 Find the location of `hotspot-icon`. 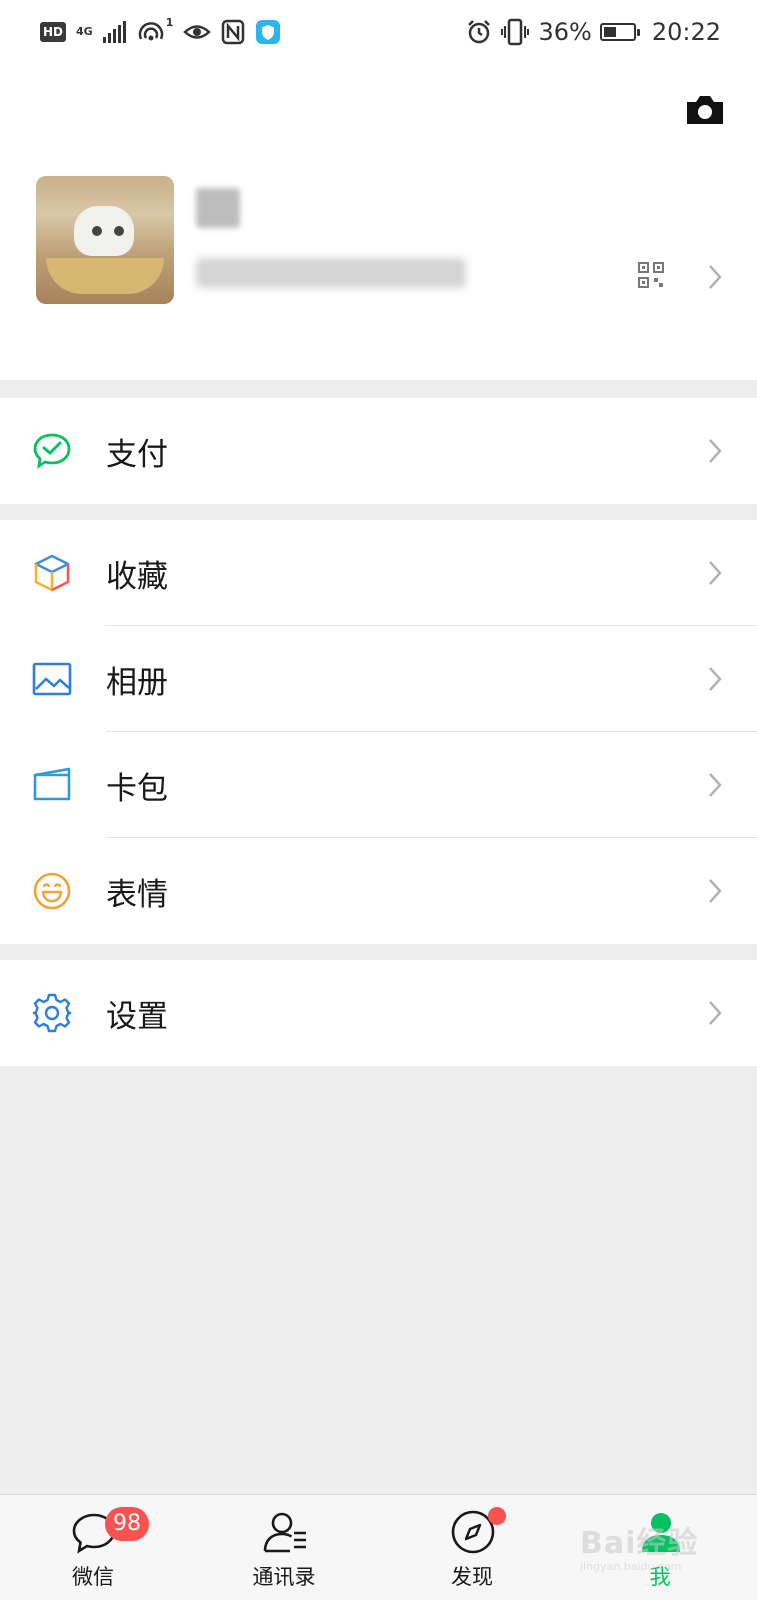

hotspot-icon is located at coordinates (150, 31).